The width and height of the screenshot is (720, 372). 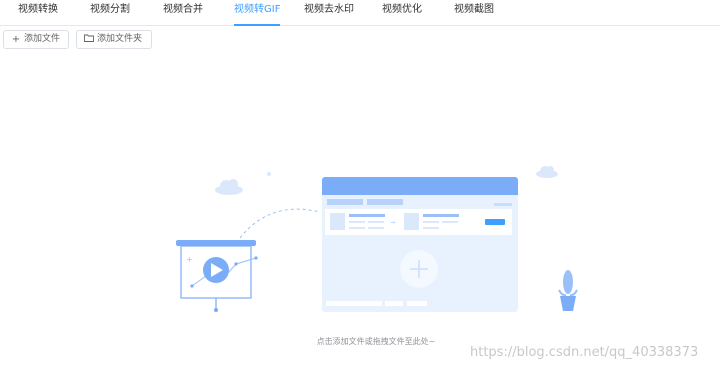 I want to click on potted-plant-icon, so click(x=568, y=290).